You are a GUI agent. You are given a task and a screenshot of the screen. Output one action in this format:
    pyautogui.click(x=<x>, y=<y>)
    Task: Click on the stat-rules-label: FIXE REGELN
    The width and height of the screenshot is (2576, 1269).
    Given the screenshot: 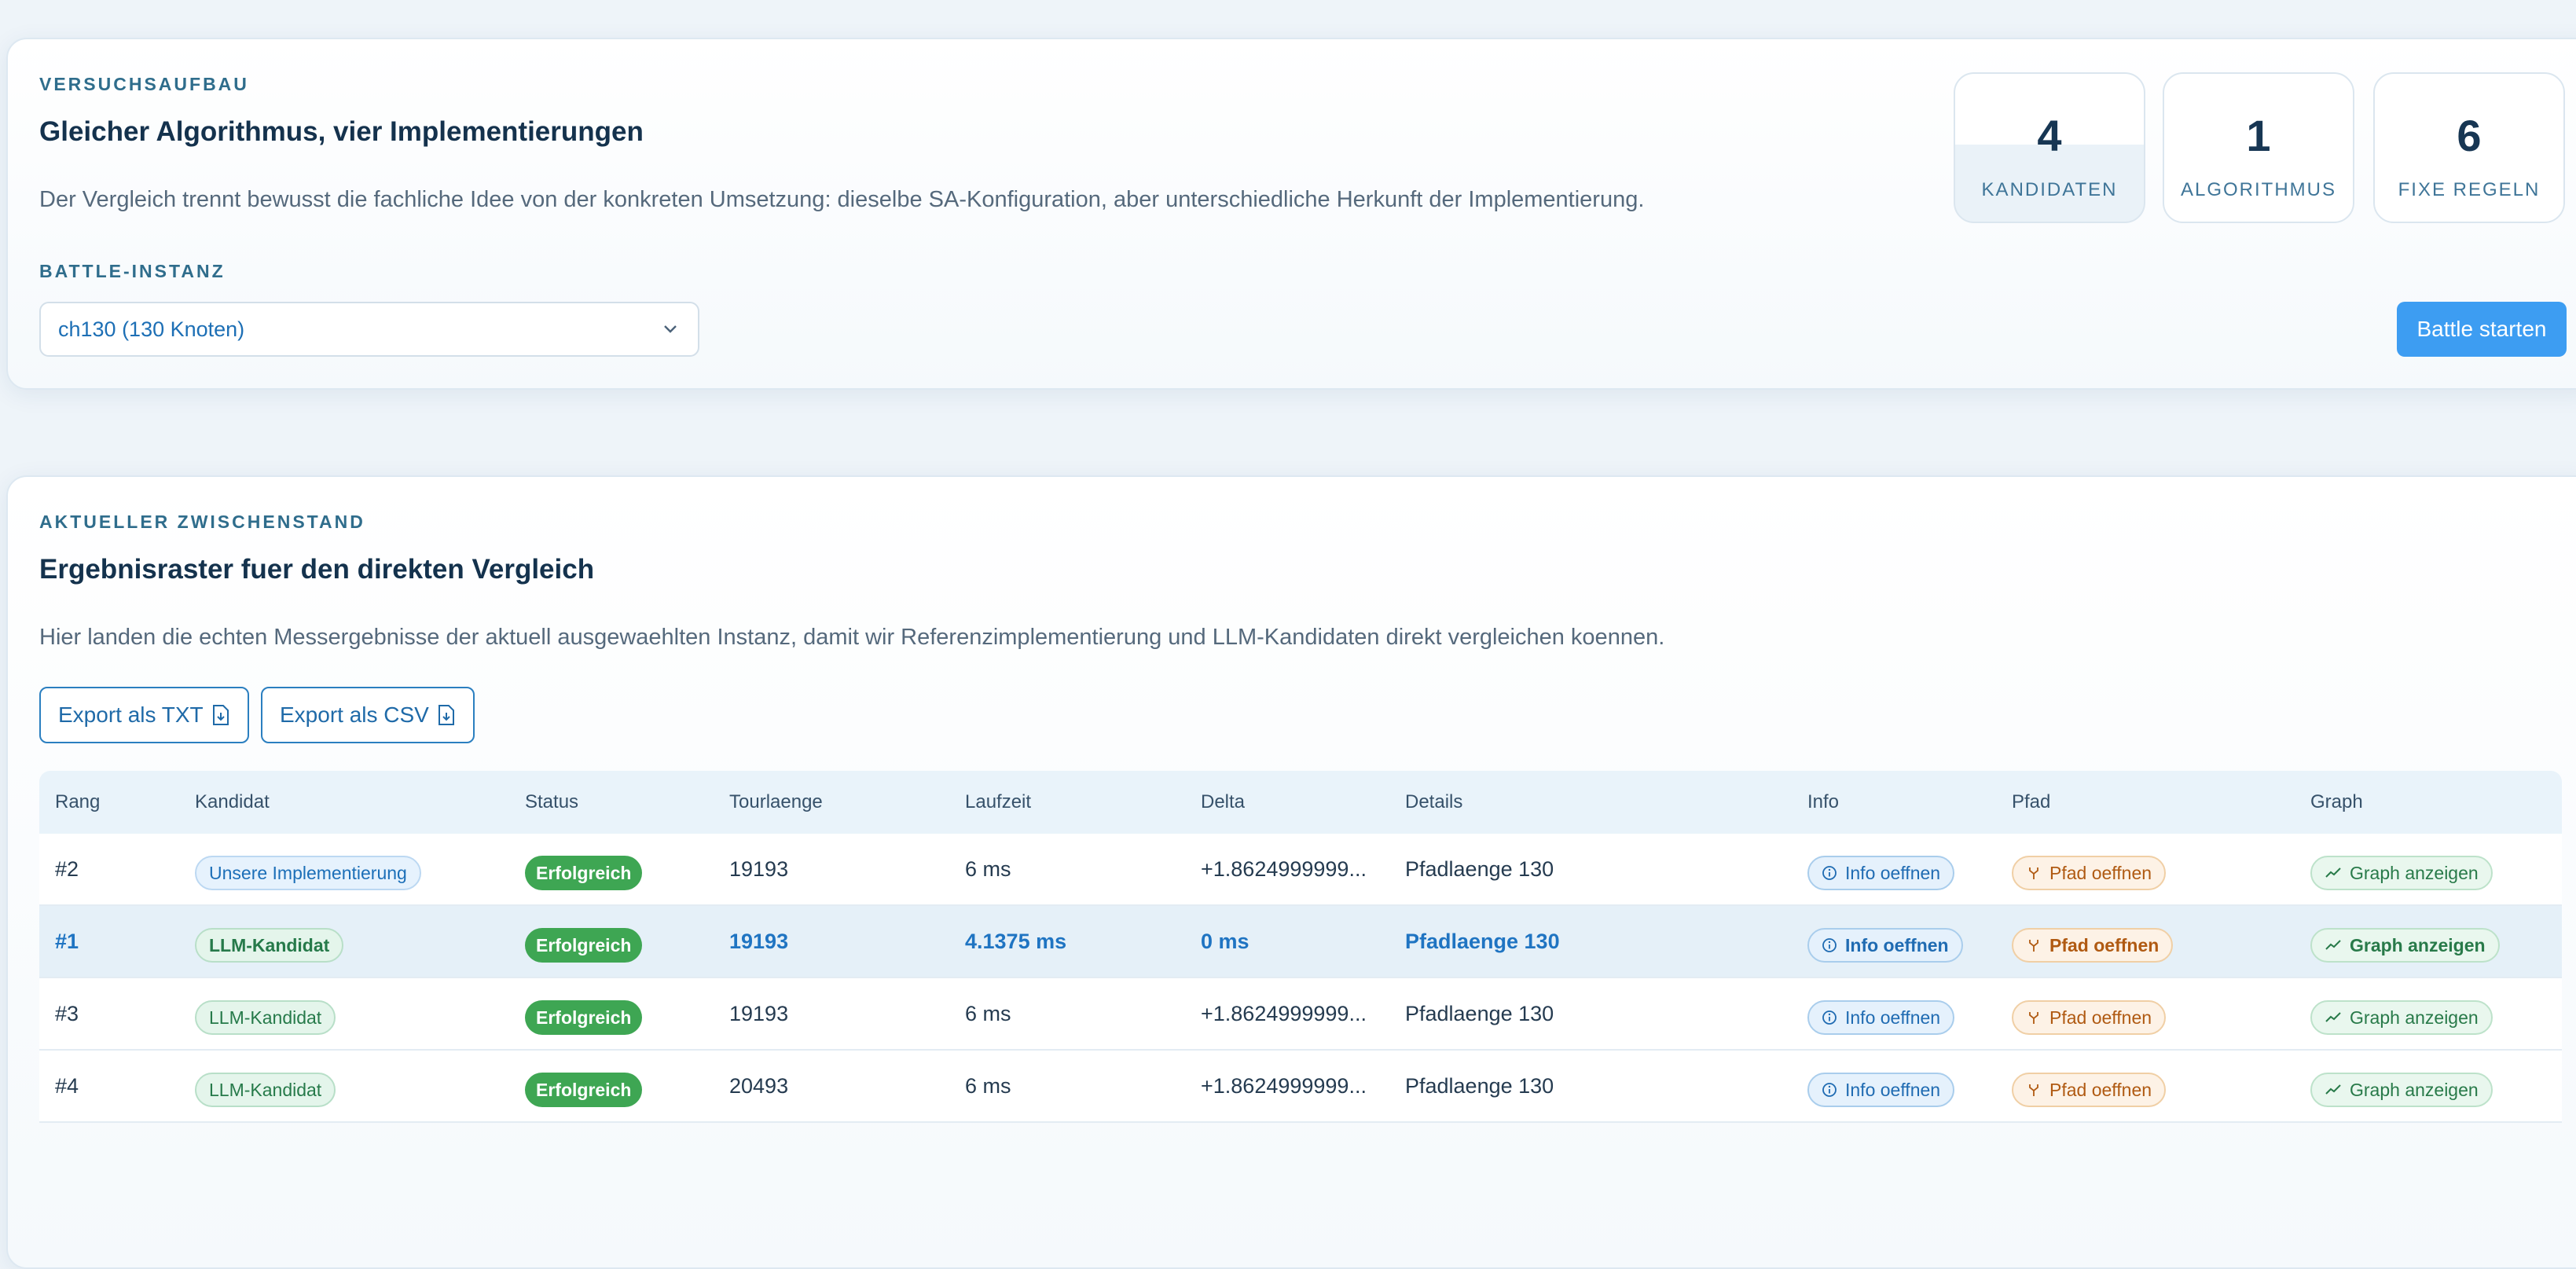 What is the action you would take?
    pyautogui.click(x=2469, y=189)
    